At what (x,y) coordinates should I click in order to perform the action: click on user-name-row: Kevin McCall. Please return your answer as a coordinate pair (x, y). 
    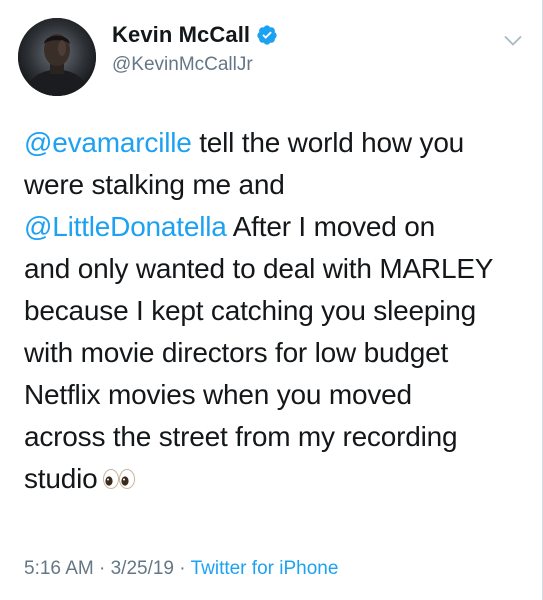
    Looking at the image, I should click on (195, 35).